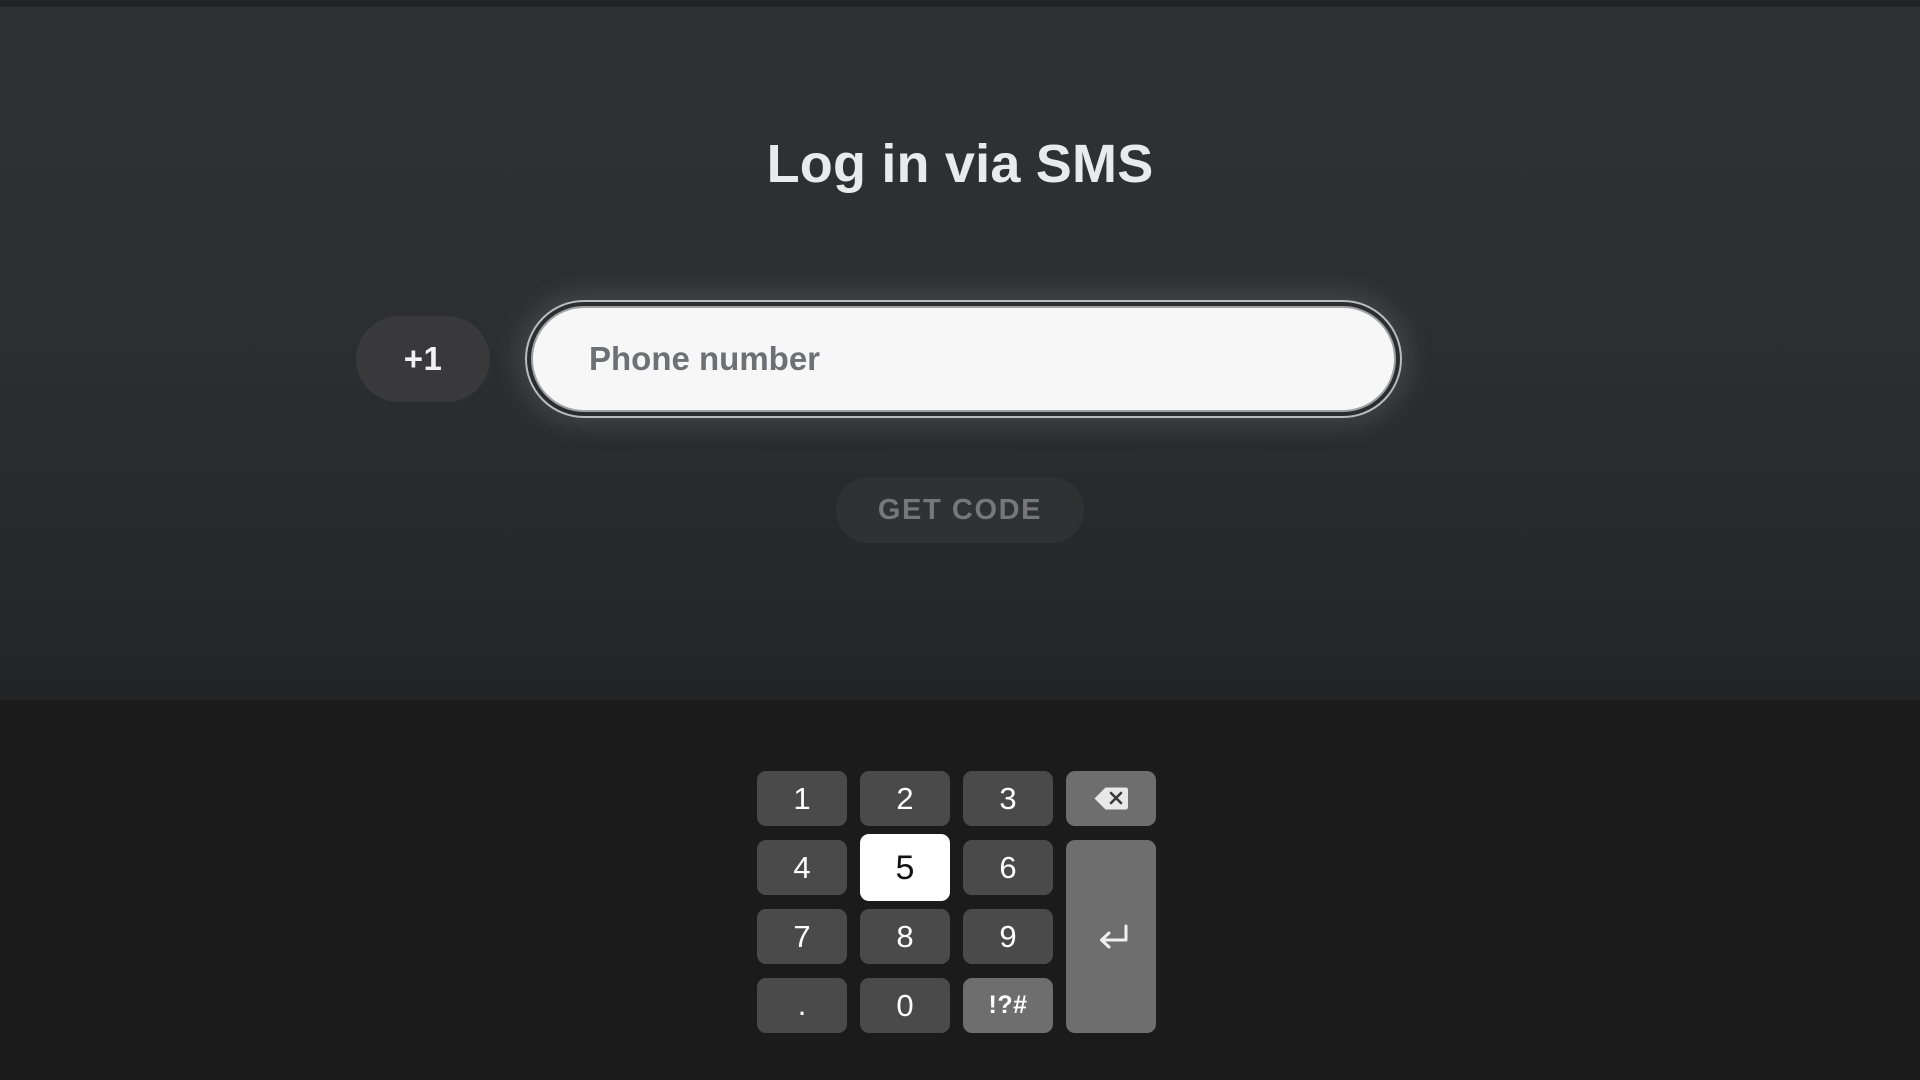 This screenshot has height=1080, width=1920. What do you see at coordinates (1008, 867) in the screenshot?
I see `key-6: 6` at bounding box center [1008, 867].